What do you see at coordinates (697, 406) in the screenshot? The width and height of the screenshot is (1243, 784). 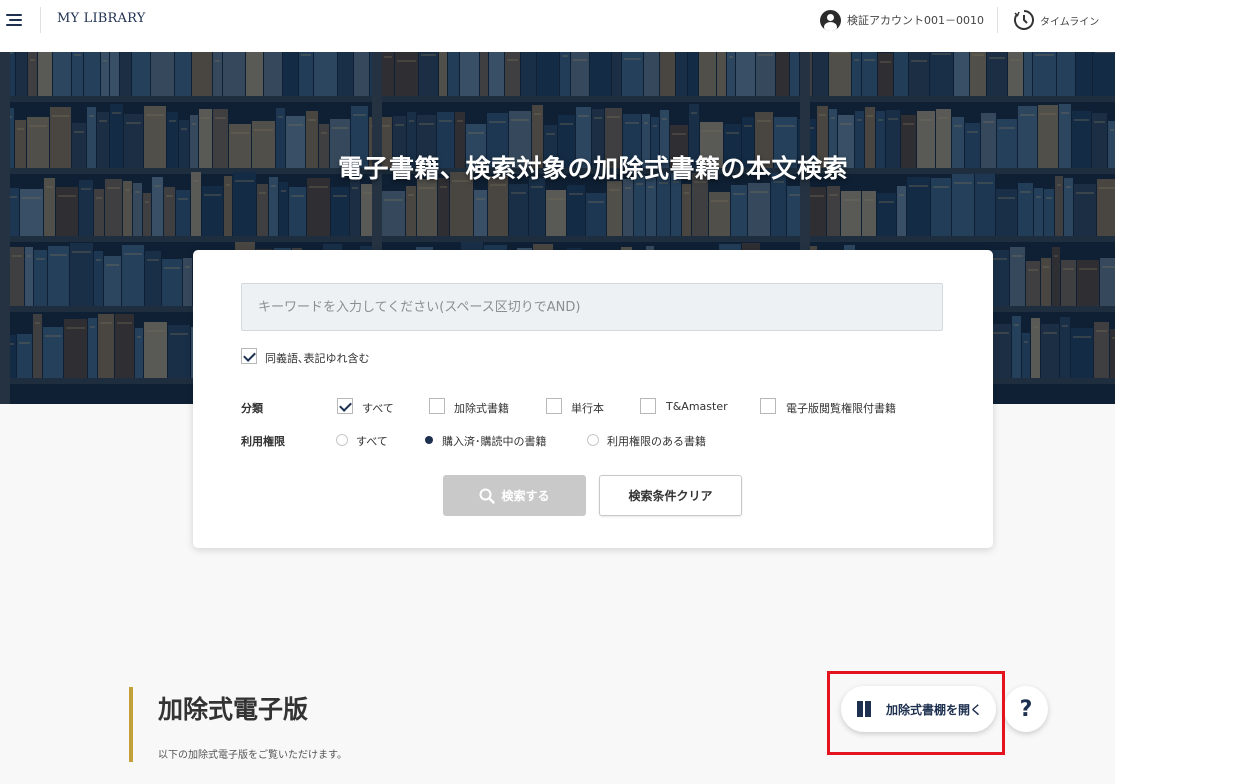 I see `category-option-label: T&Amaster` at bounding box center [697, 406].